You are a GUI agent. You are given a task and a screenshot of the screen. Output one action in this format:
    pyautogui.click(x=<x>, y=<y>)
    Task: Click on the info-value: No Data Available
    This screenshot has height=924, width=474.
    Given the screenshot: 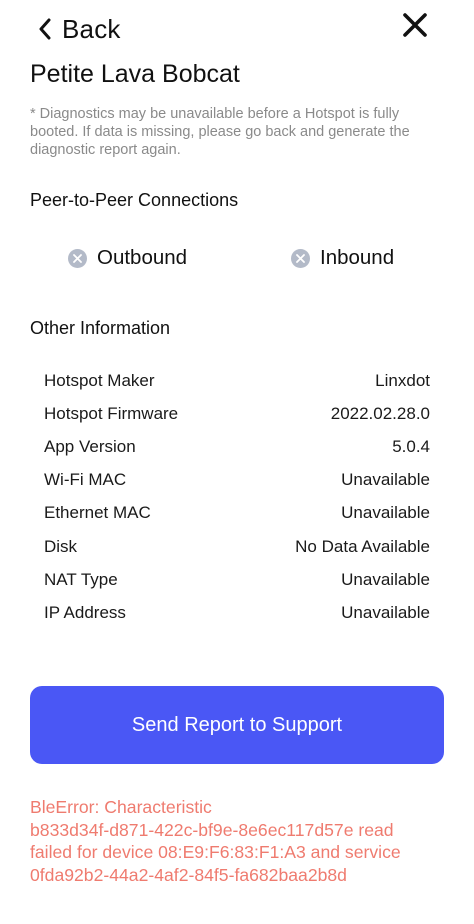 What is the action you would take?
    pyautogui.click(x=362, y=546)
    